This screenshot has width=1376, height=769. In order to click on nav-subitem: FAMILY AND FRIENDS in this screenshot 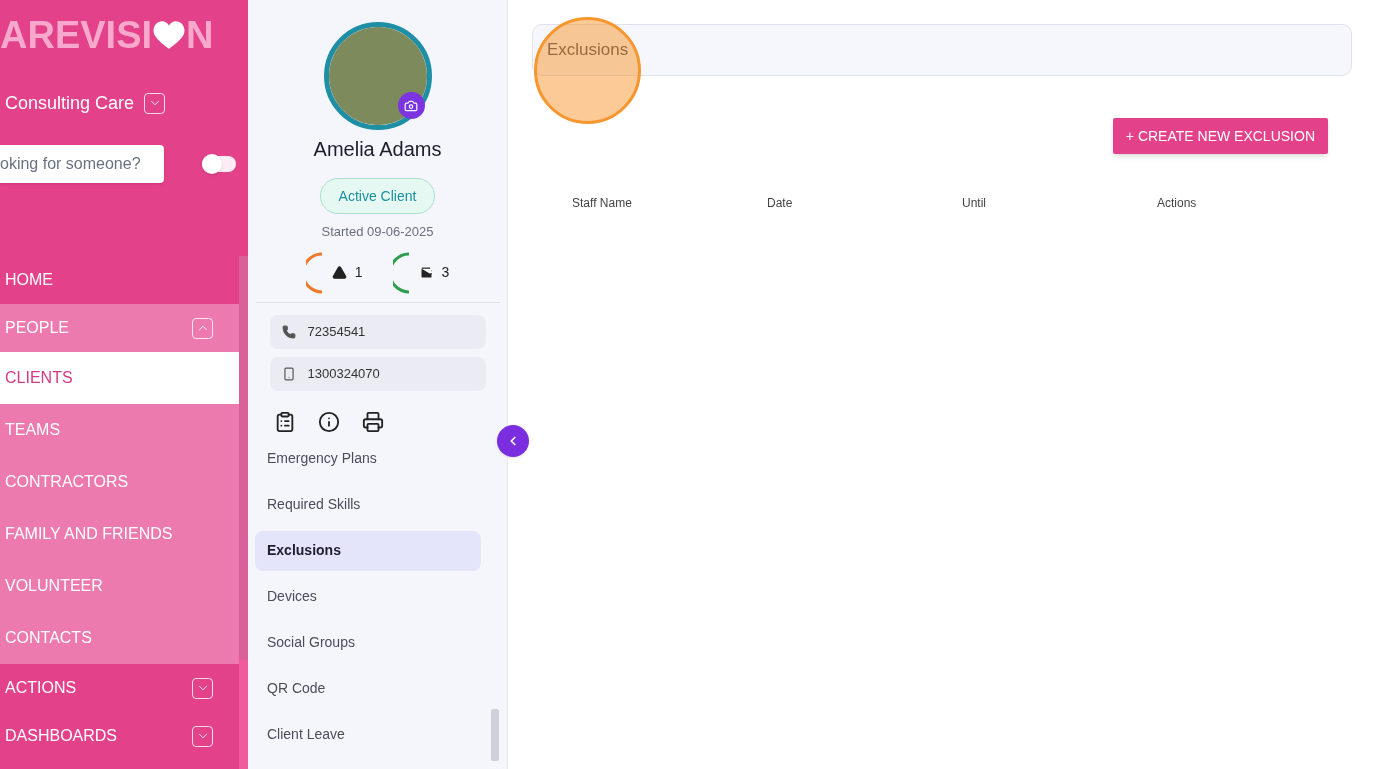, I will do `click(119, 534)`.